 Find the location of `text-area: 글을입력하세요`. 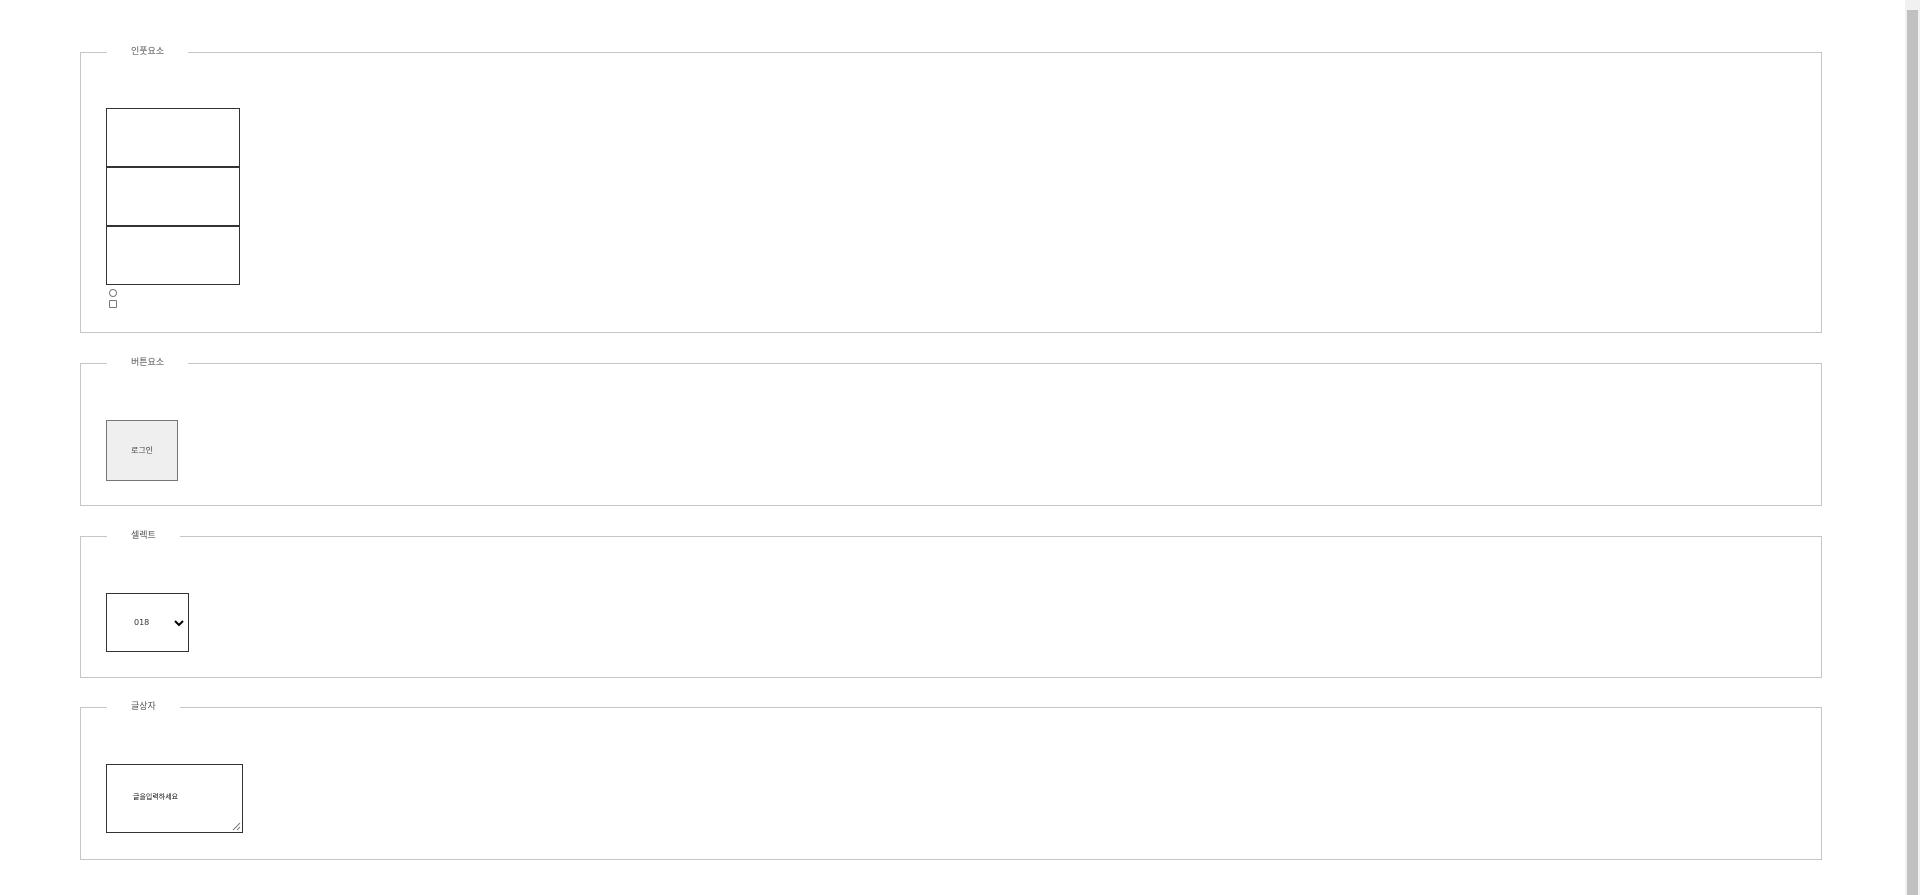

text-area: 글을입력하세요 is located at coordinates (174, 798).